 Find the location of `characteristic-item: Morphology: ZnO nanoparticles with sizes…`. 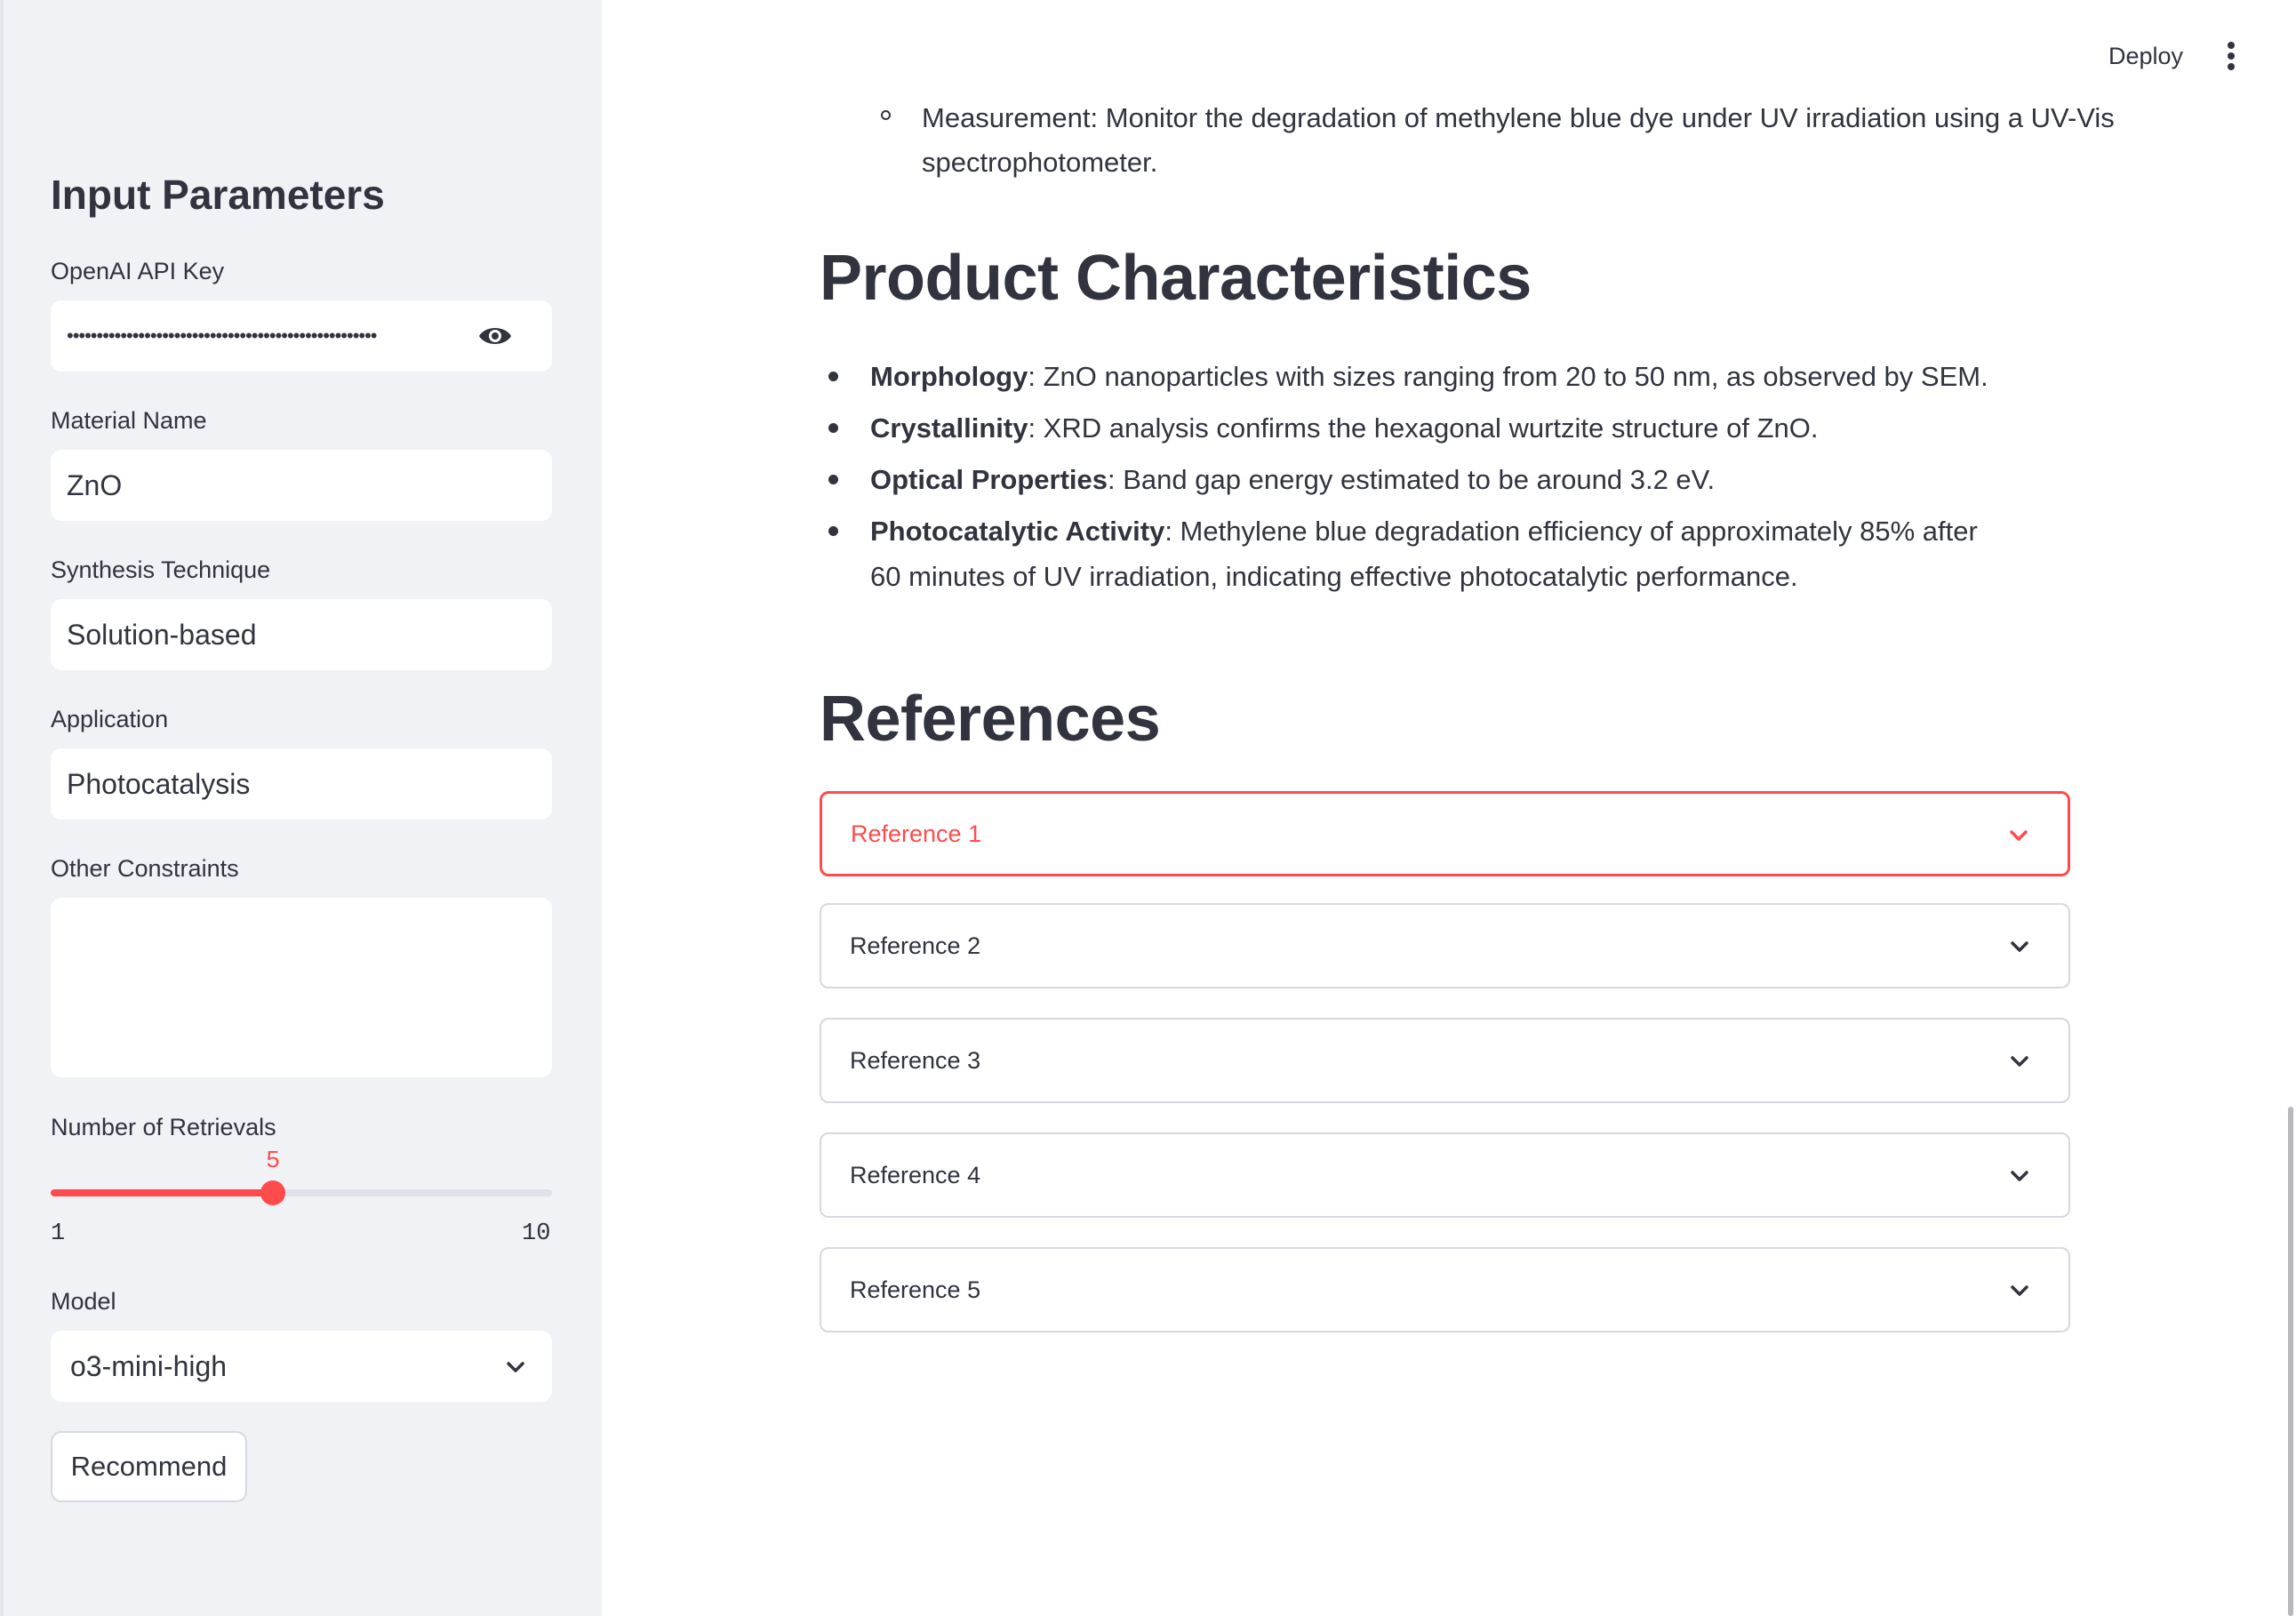

characteristic-item: Morphology: ZnO nanoparticles with sizes… is located at coordinates (1429, 376).